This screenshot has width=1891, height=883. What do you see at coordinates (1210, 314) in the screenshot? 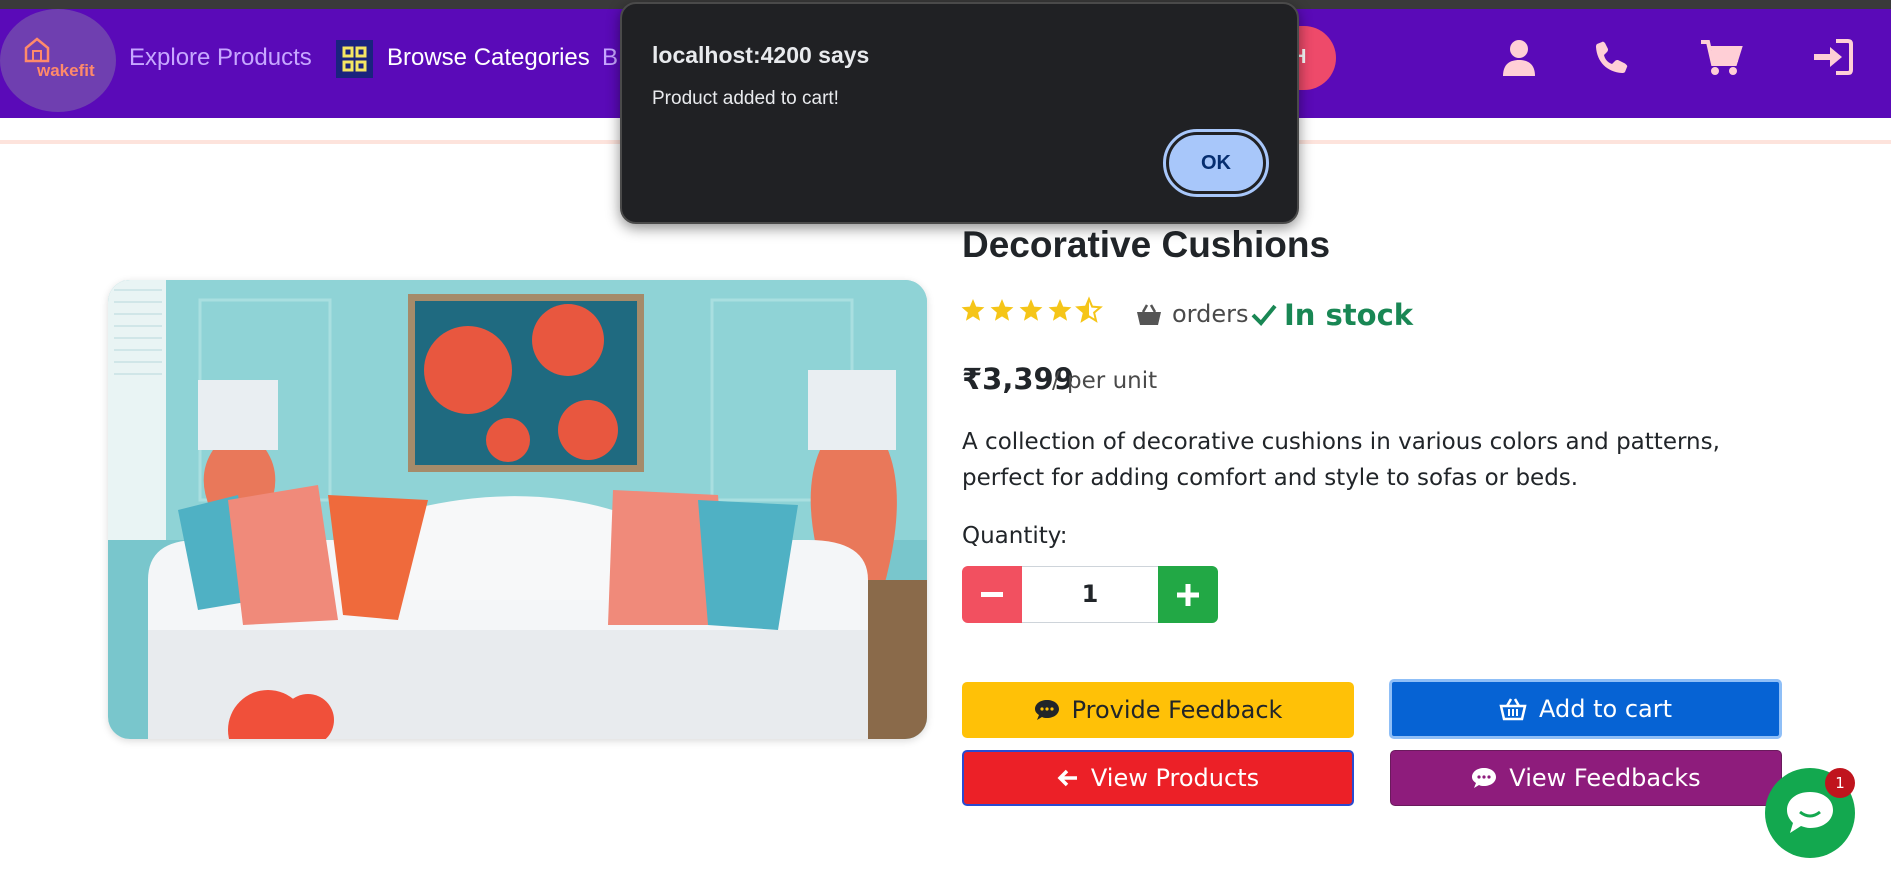
I see `orders-label: orders` at bounding box center [1210, 314].